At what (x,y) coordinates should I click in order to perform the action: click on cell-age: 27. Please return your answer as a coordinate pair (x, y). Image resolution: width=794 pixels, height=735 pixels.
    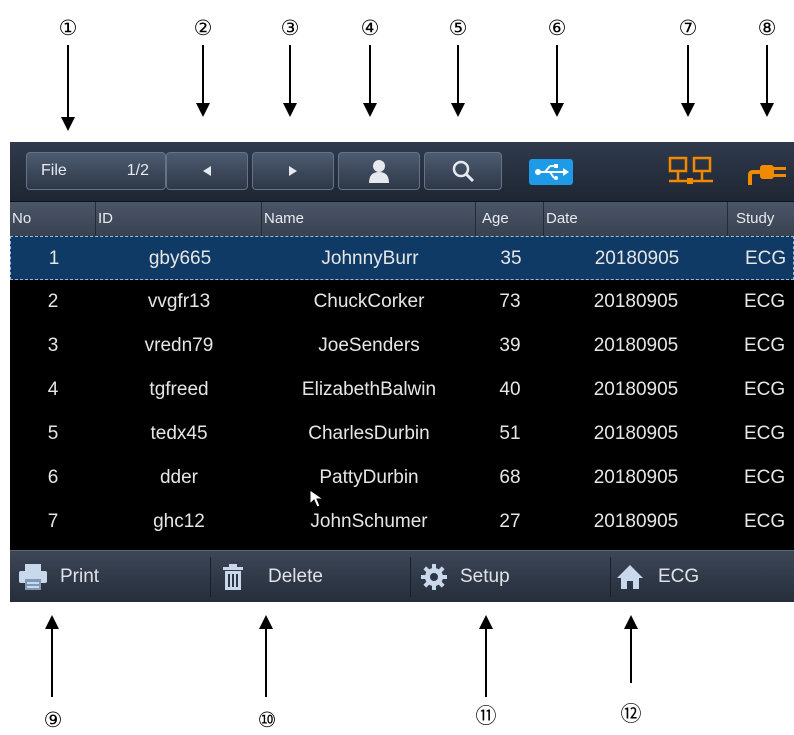
    Looking at the image, I should click on (510, 521).